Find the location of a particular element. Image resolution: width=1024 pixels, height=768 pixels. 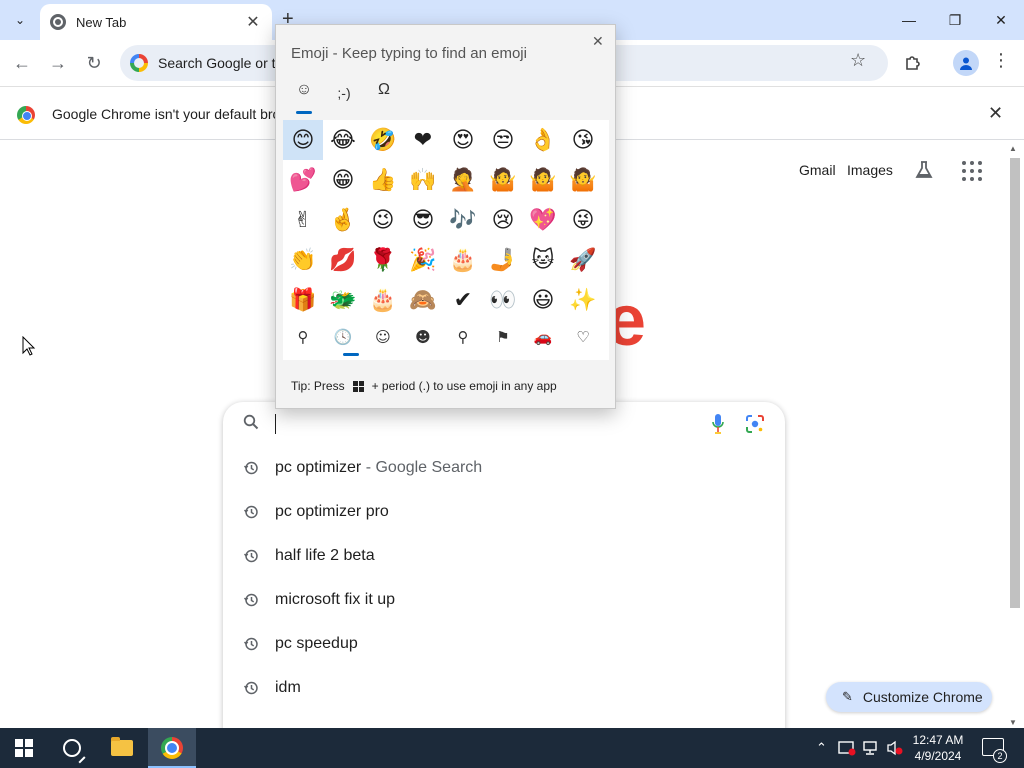

scroll-down-arrow-icon: ▼ is located at coordinates (1013, 722).